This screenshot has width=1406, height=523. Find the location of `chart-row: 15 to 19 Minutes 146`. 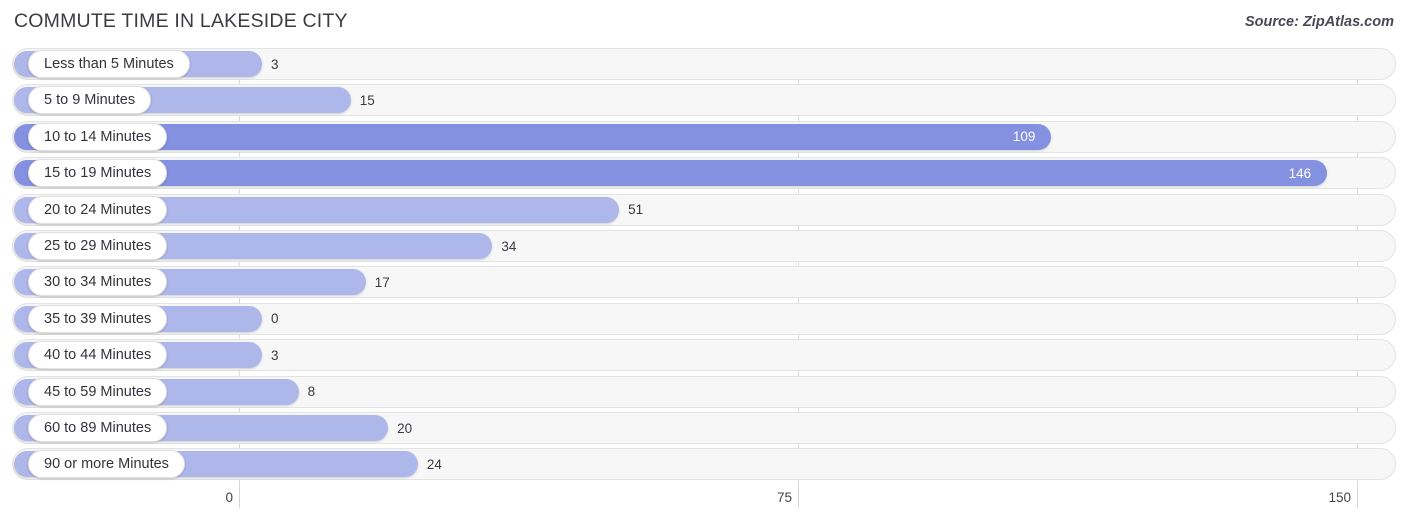

chart-row: 15 to 19 Minutes 146 is located at coordinates (704, 173).